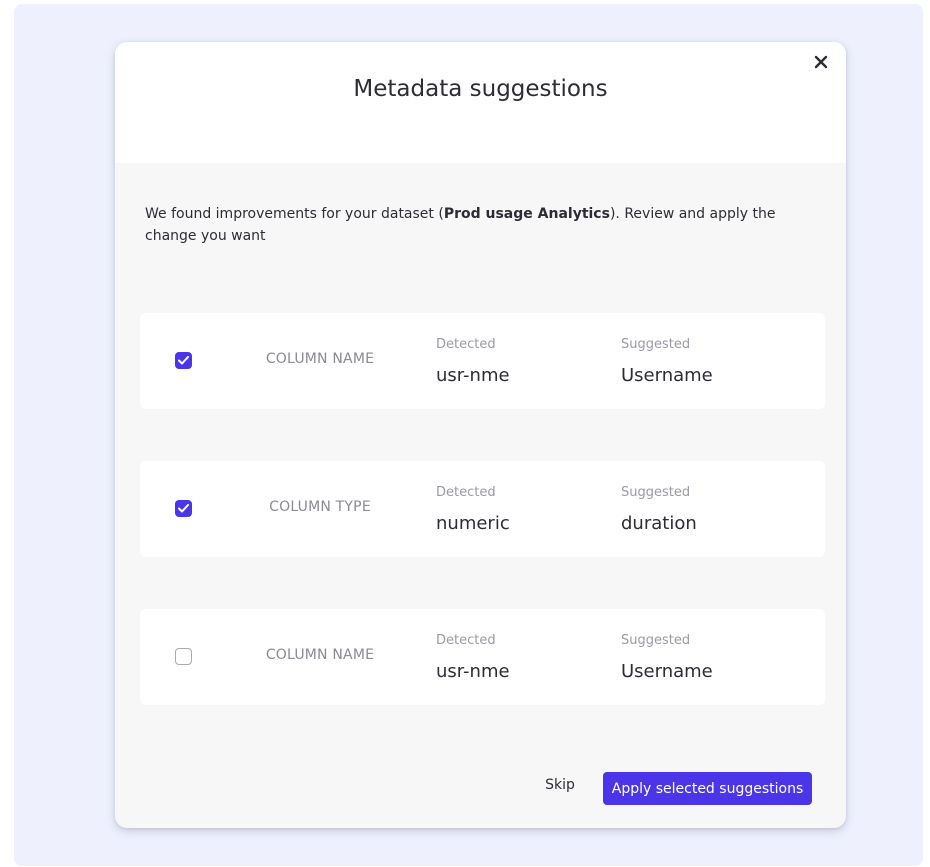  Describe the element at coordinates (320, 507) in the screenshot. I see `suggestion-type: COLUMN TYPE` at that location.